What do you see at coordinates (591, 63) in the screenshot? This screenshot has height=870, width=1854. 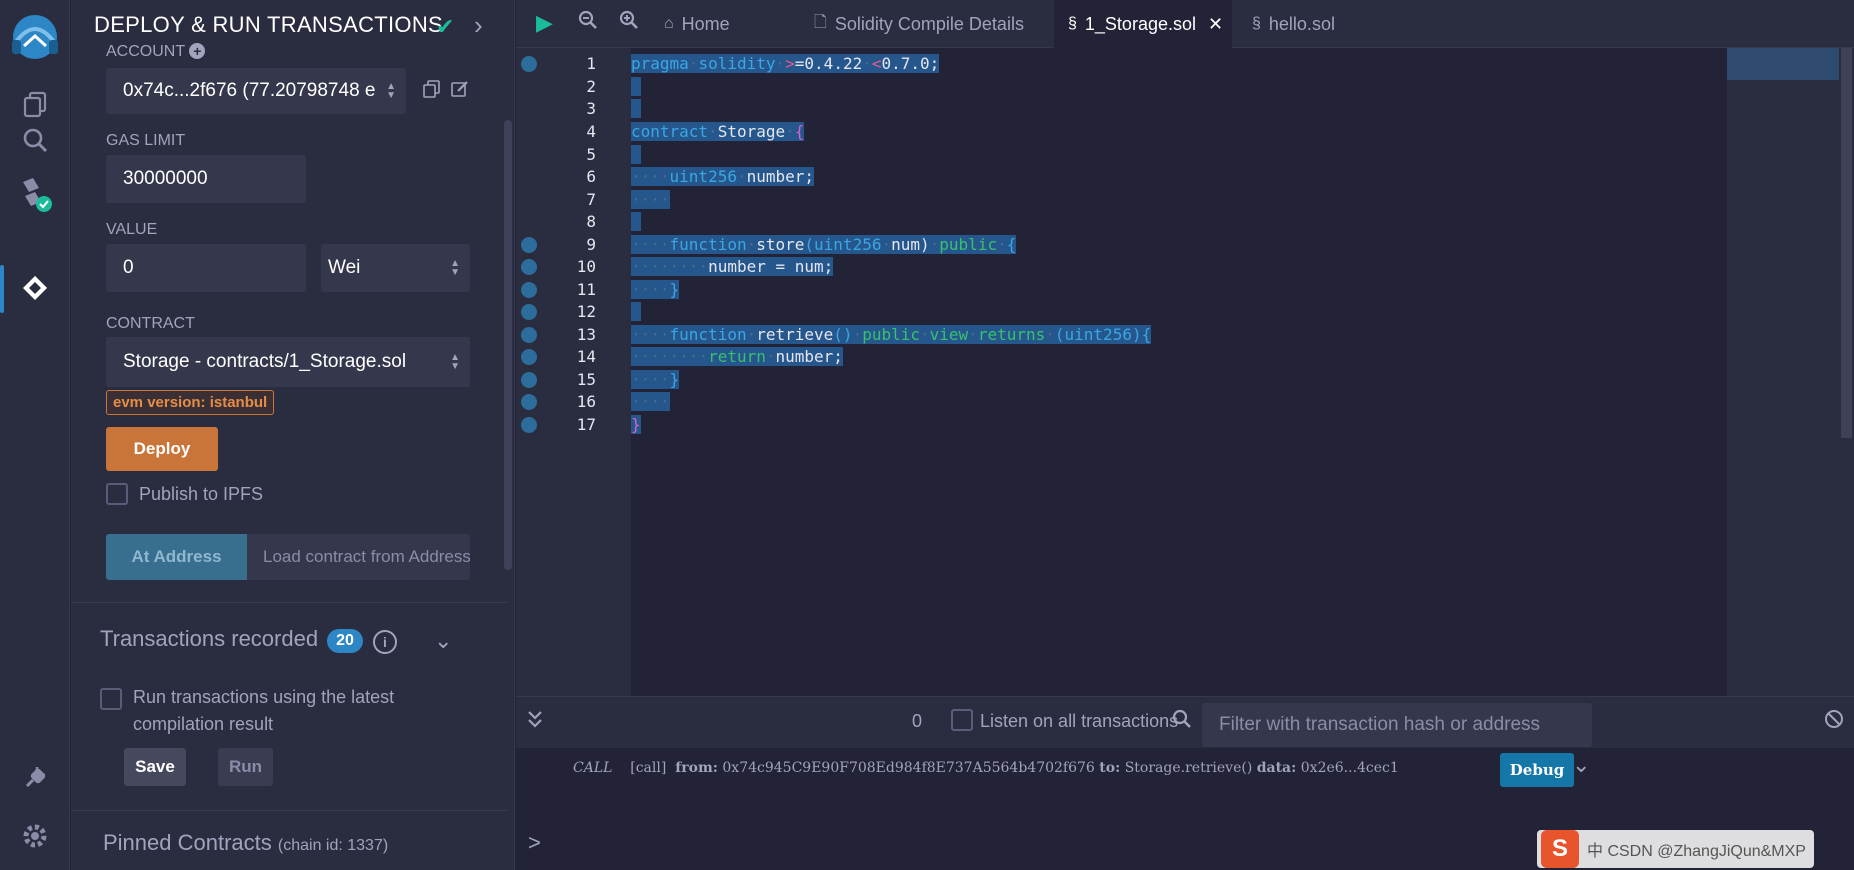 I see `line-number: 1` at bounding box center [591, 63].